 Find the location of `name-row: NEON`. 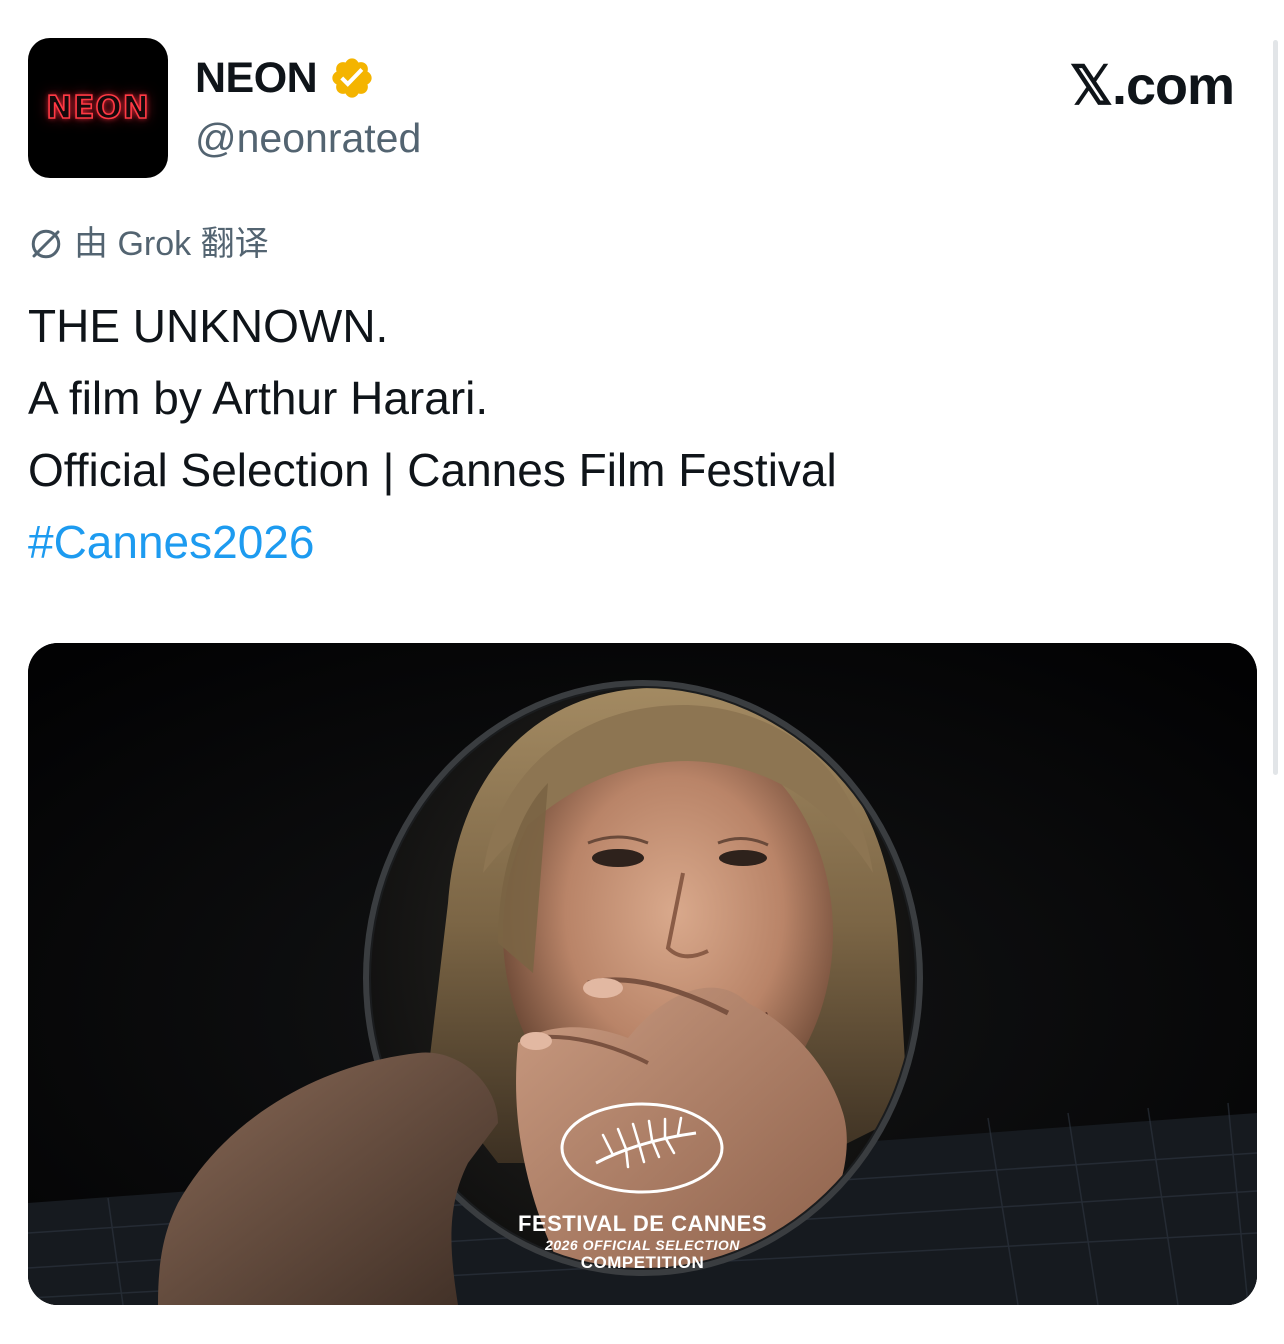

name-row: NEON is located at coordinates (285, 78).